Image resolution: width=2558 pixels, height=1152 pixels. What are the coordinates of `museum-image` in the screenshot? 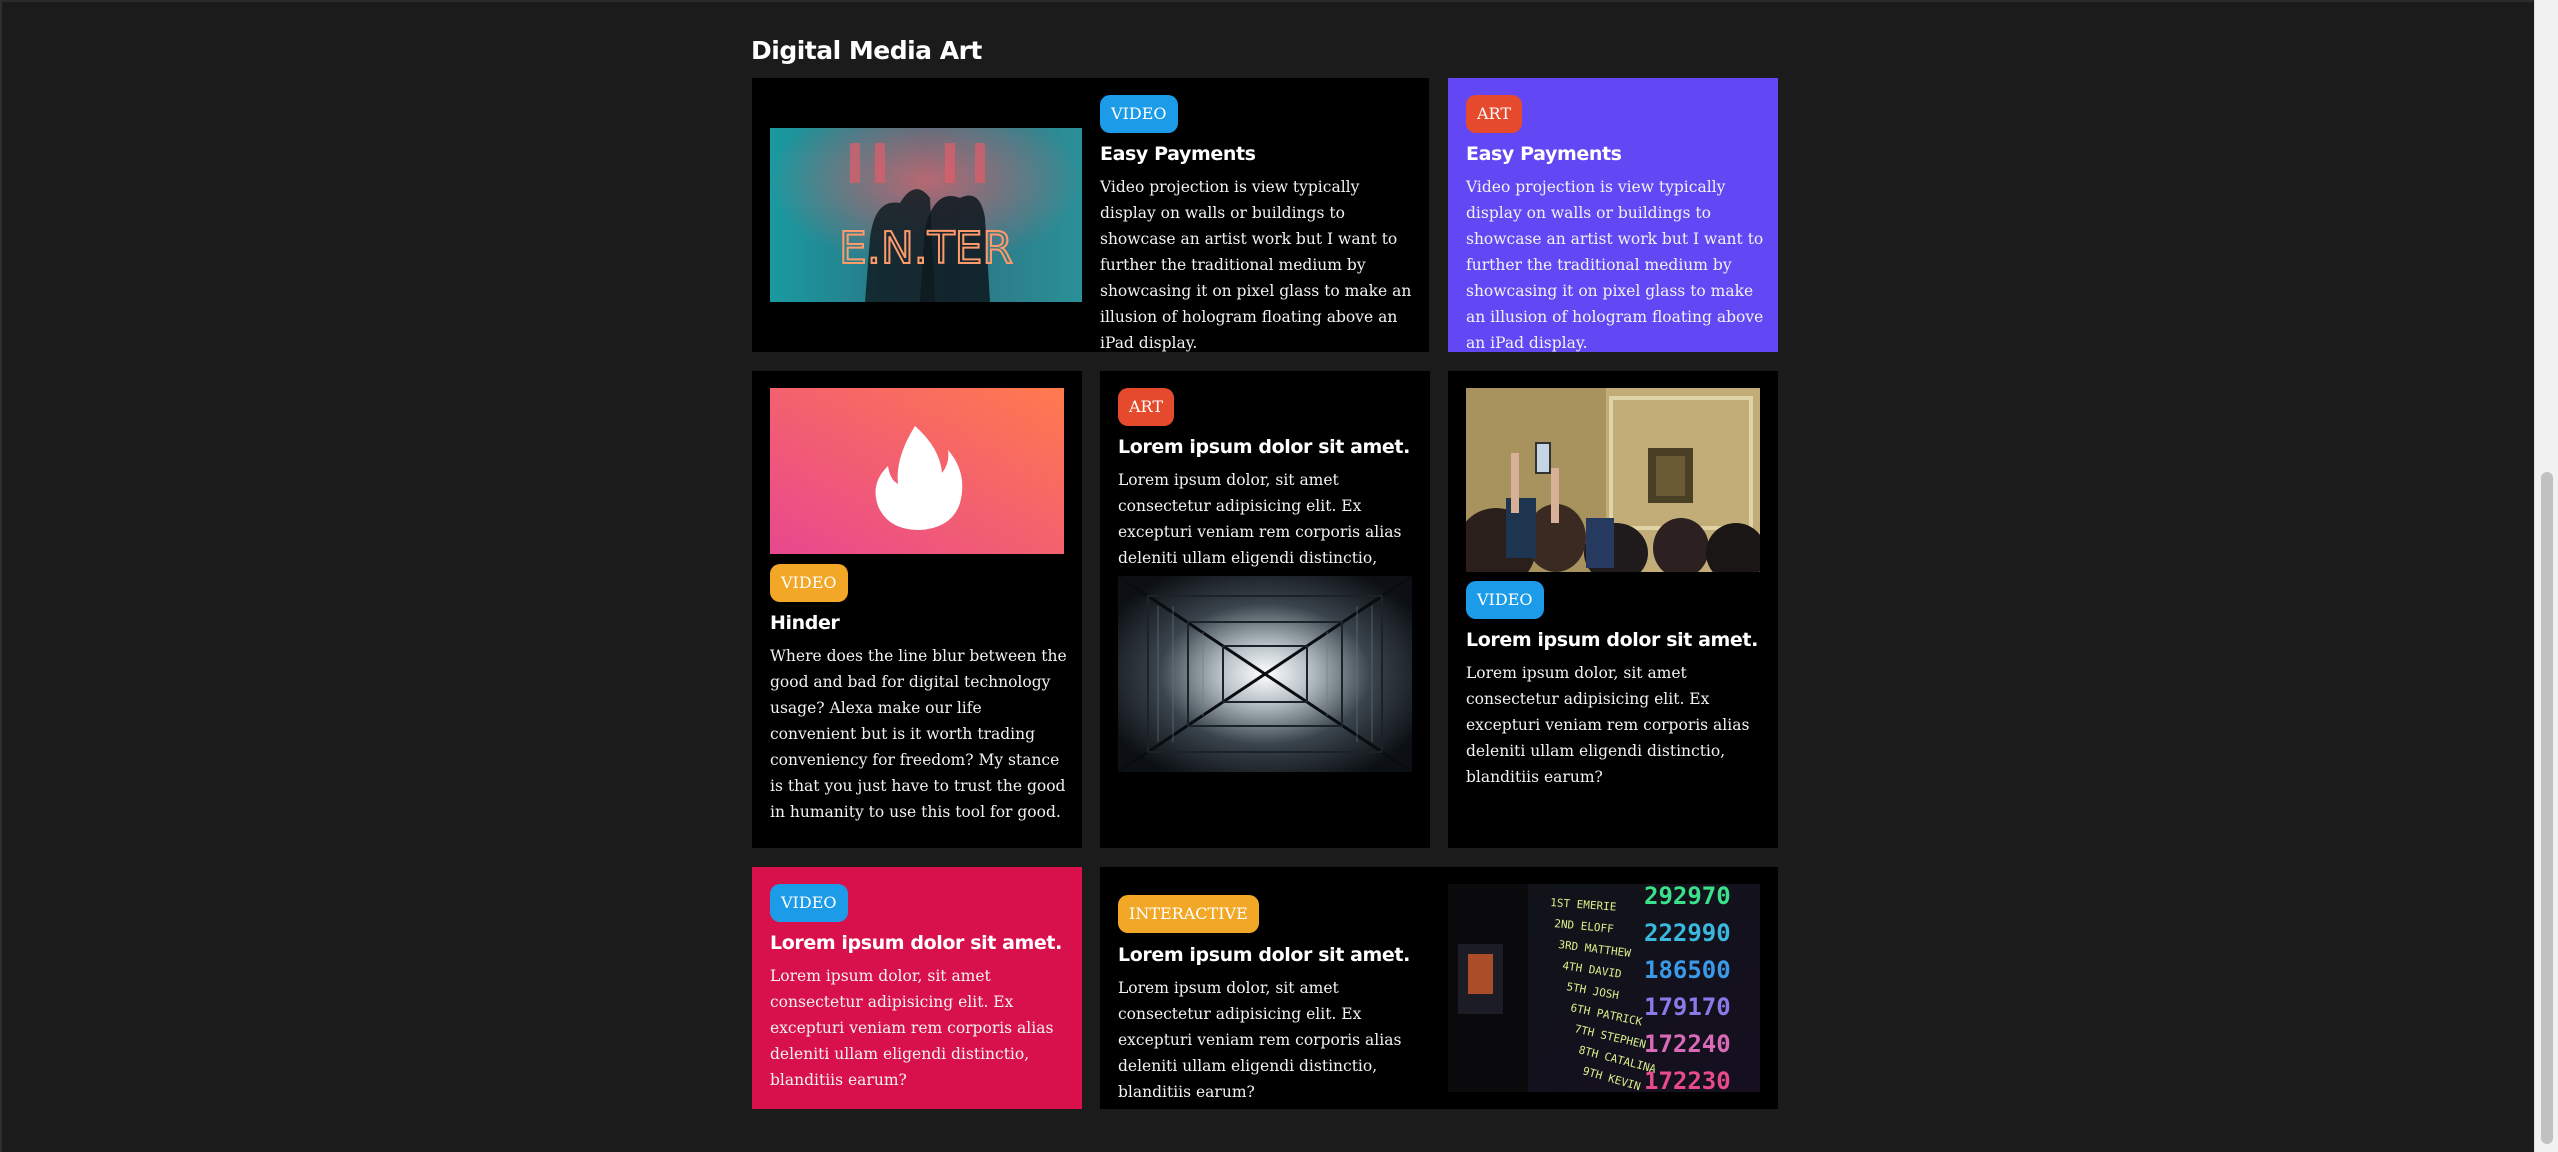 It's located at (1613, 480).